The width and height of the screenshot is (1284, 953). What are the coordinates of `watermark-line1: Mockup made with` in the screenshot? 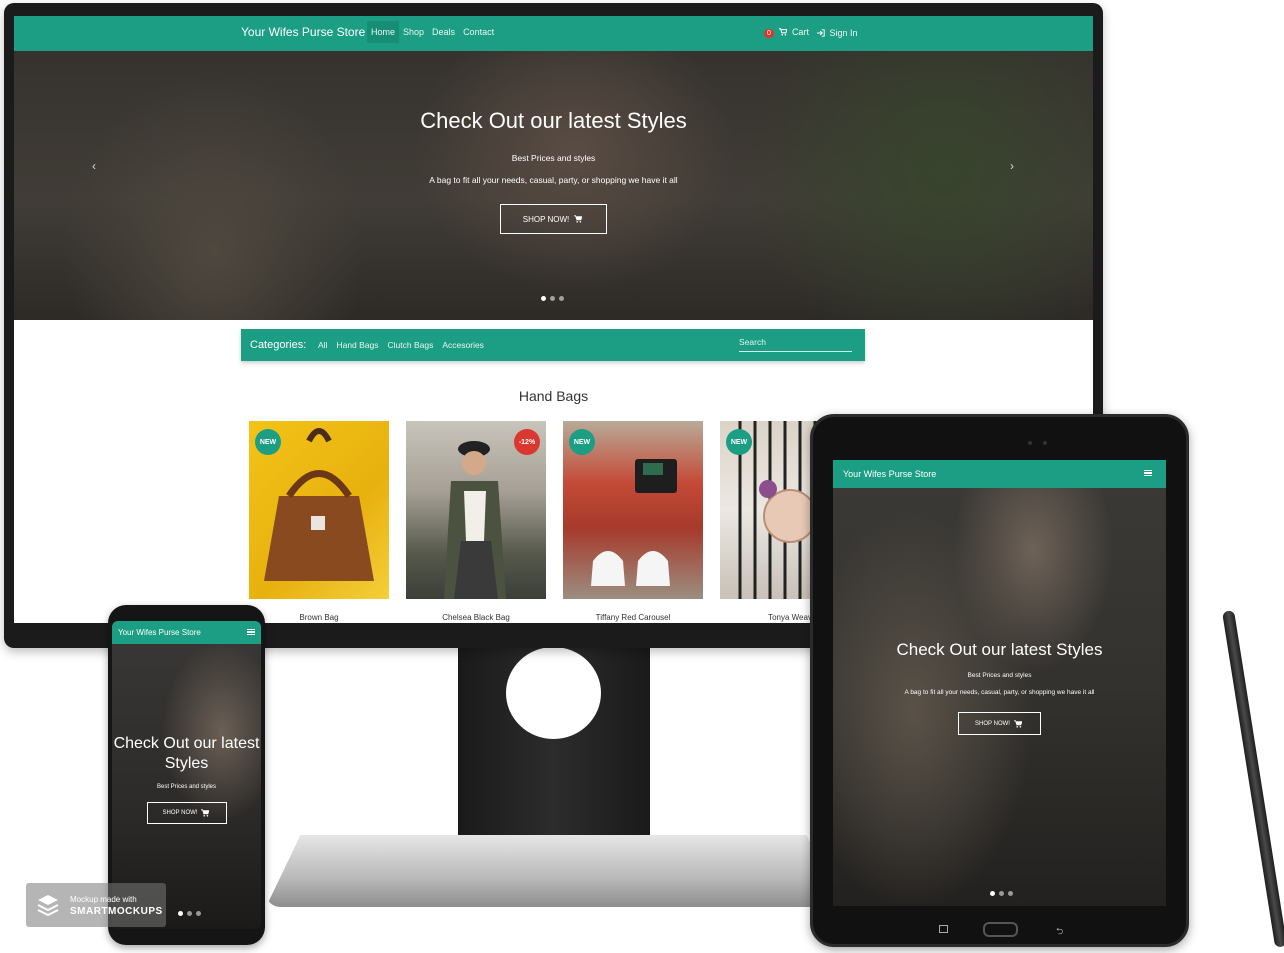 It's located at (103, 899).